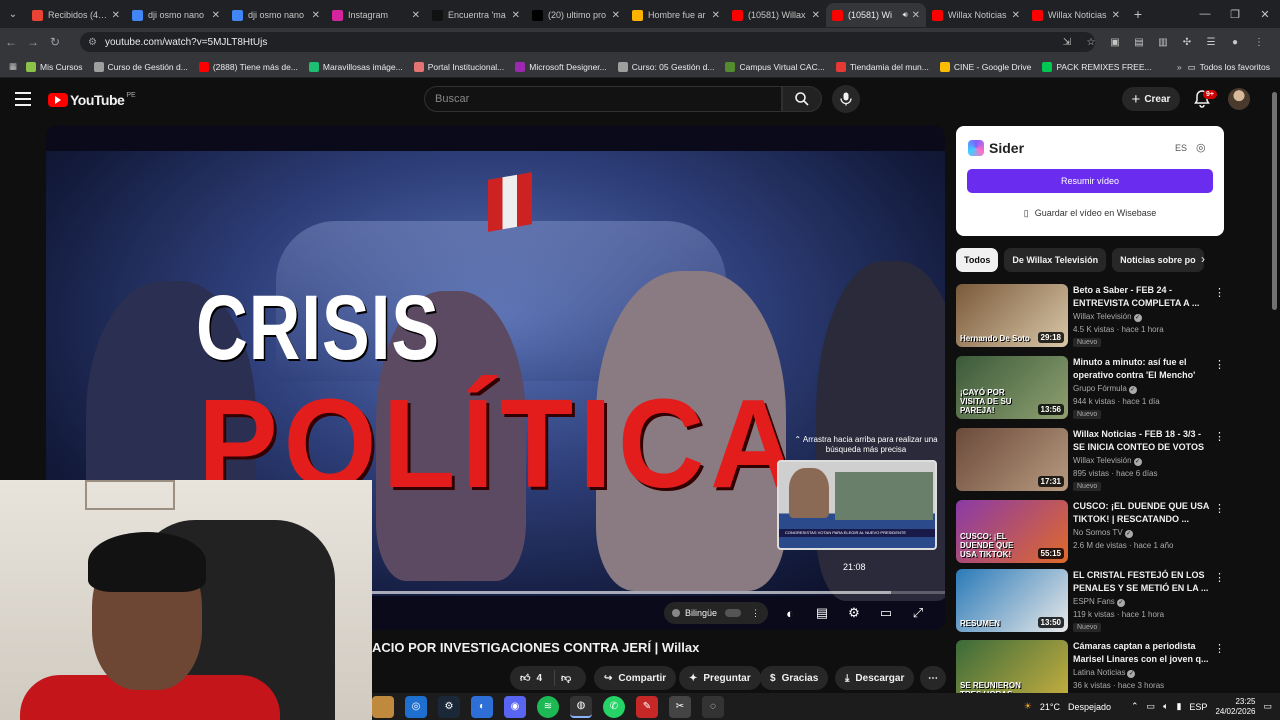 Image resolution: width=1280 pixels, height=720 pixels. I want to click on capcut-icon: ✂, so click(680, 706).